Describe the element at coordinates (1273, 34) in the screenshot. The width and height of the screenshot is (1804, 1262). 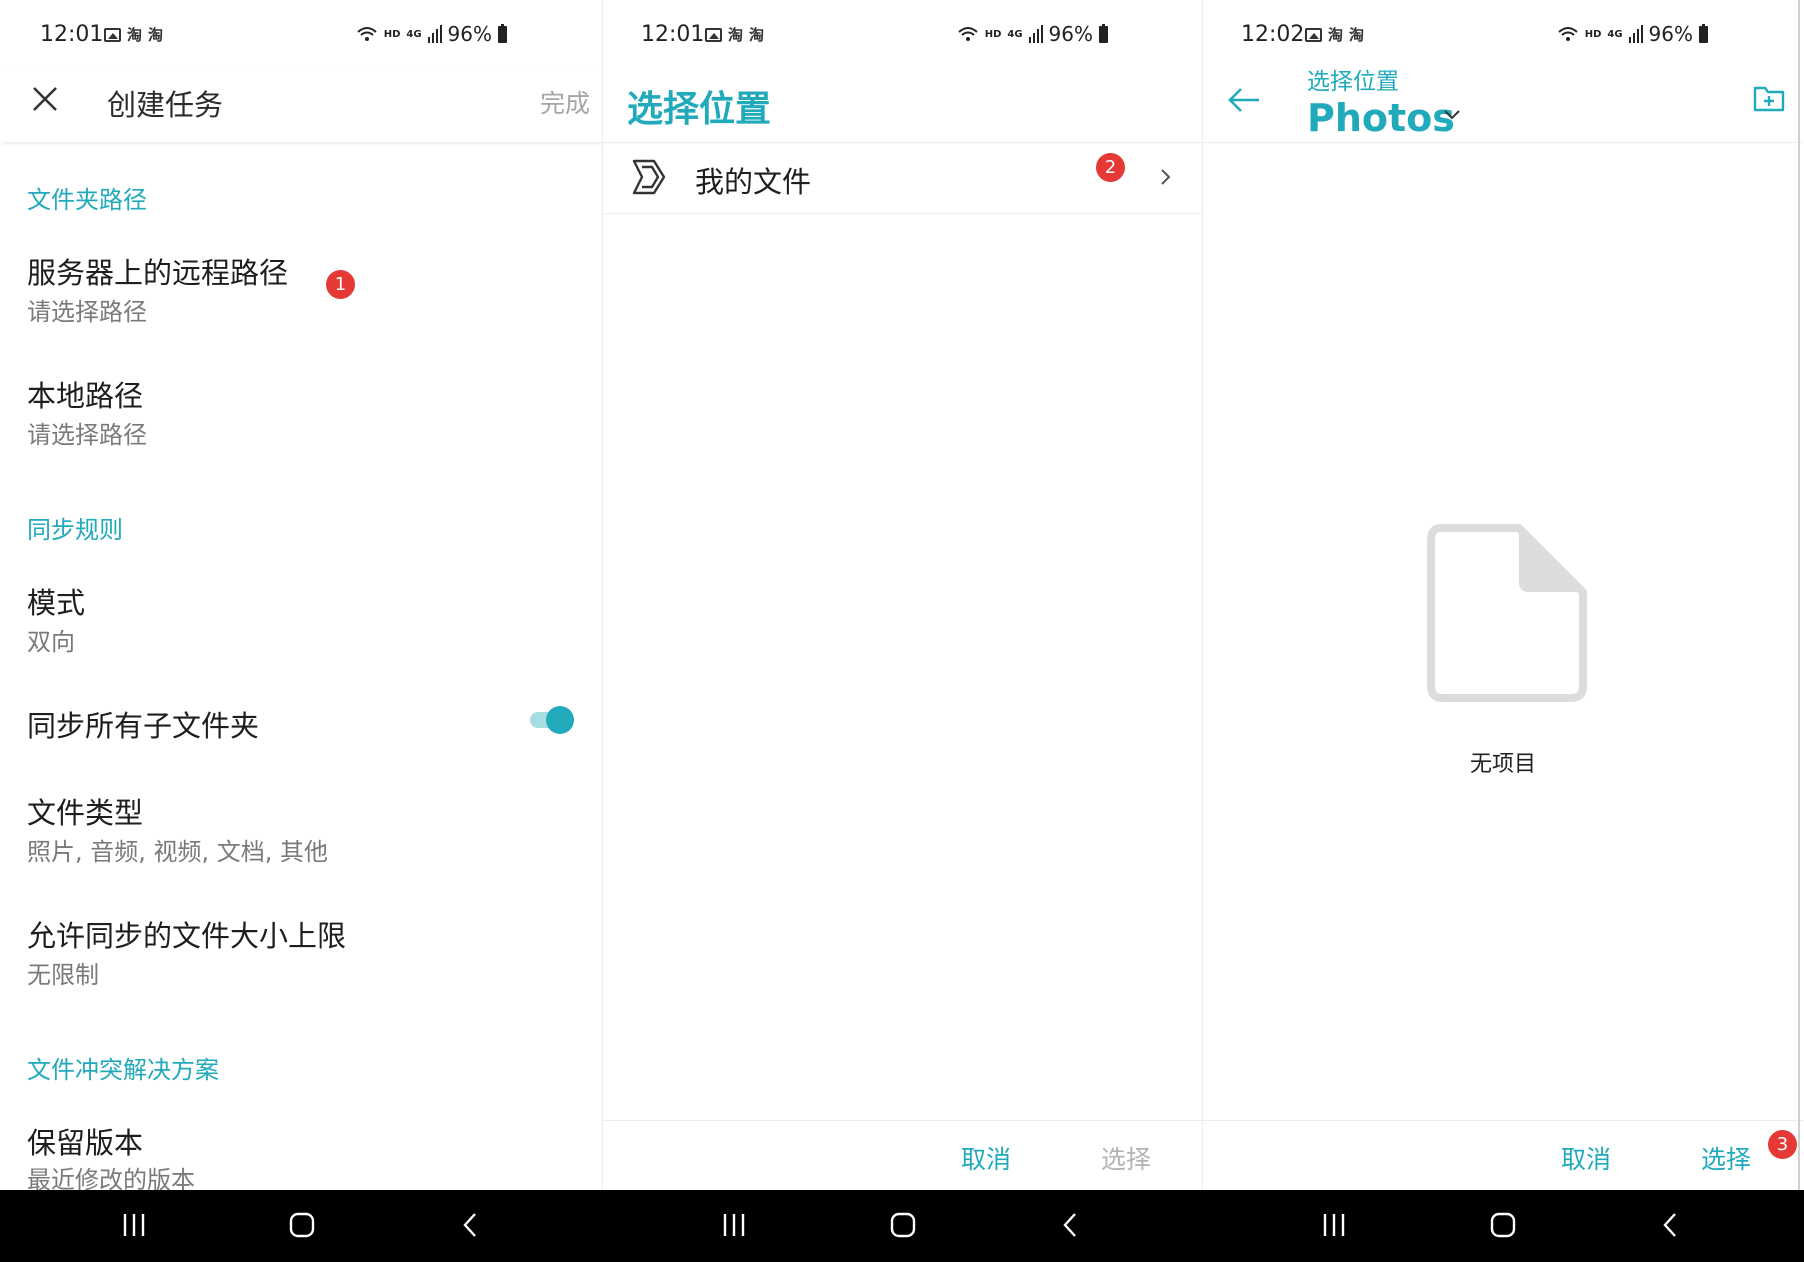
I see `status-time: 12:02` at that location.